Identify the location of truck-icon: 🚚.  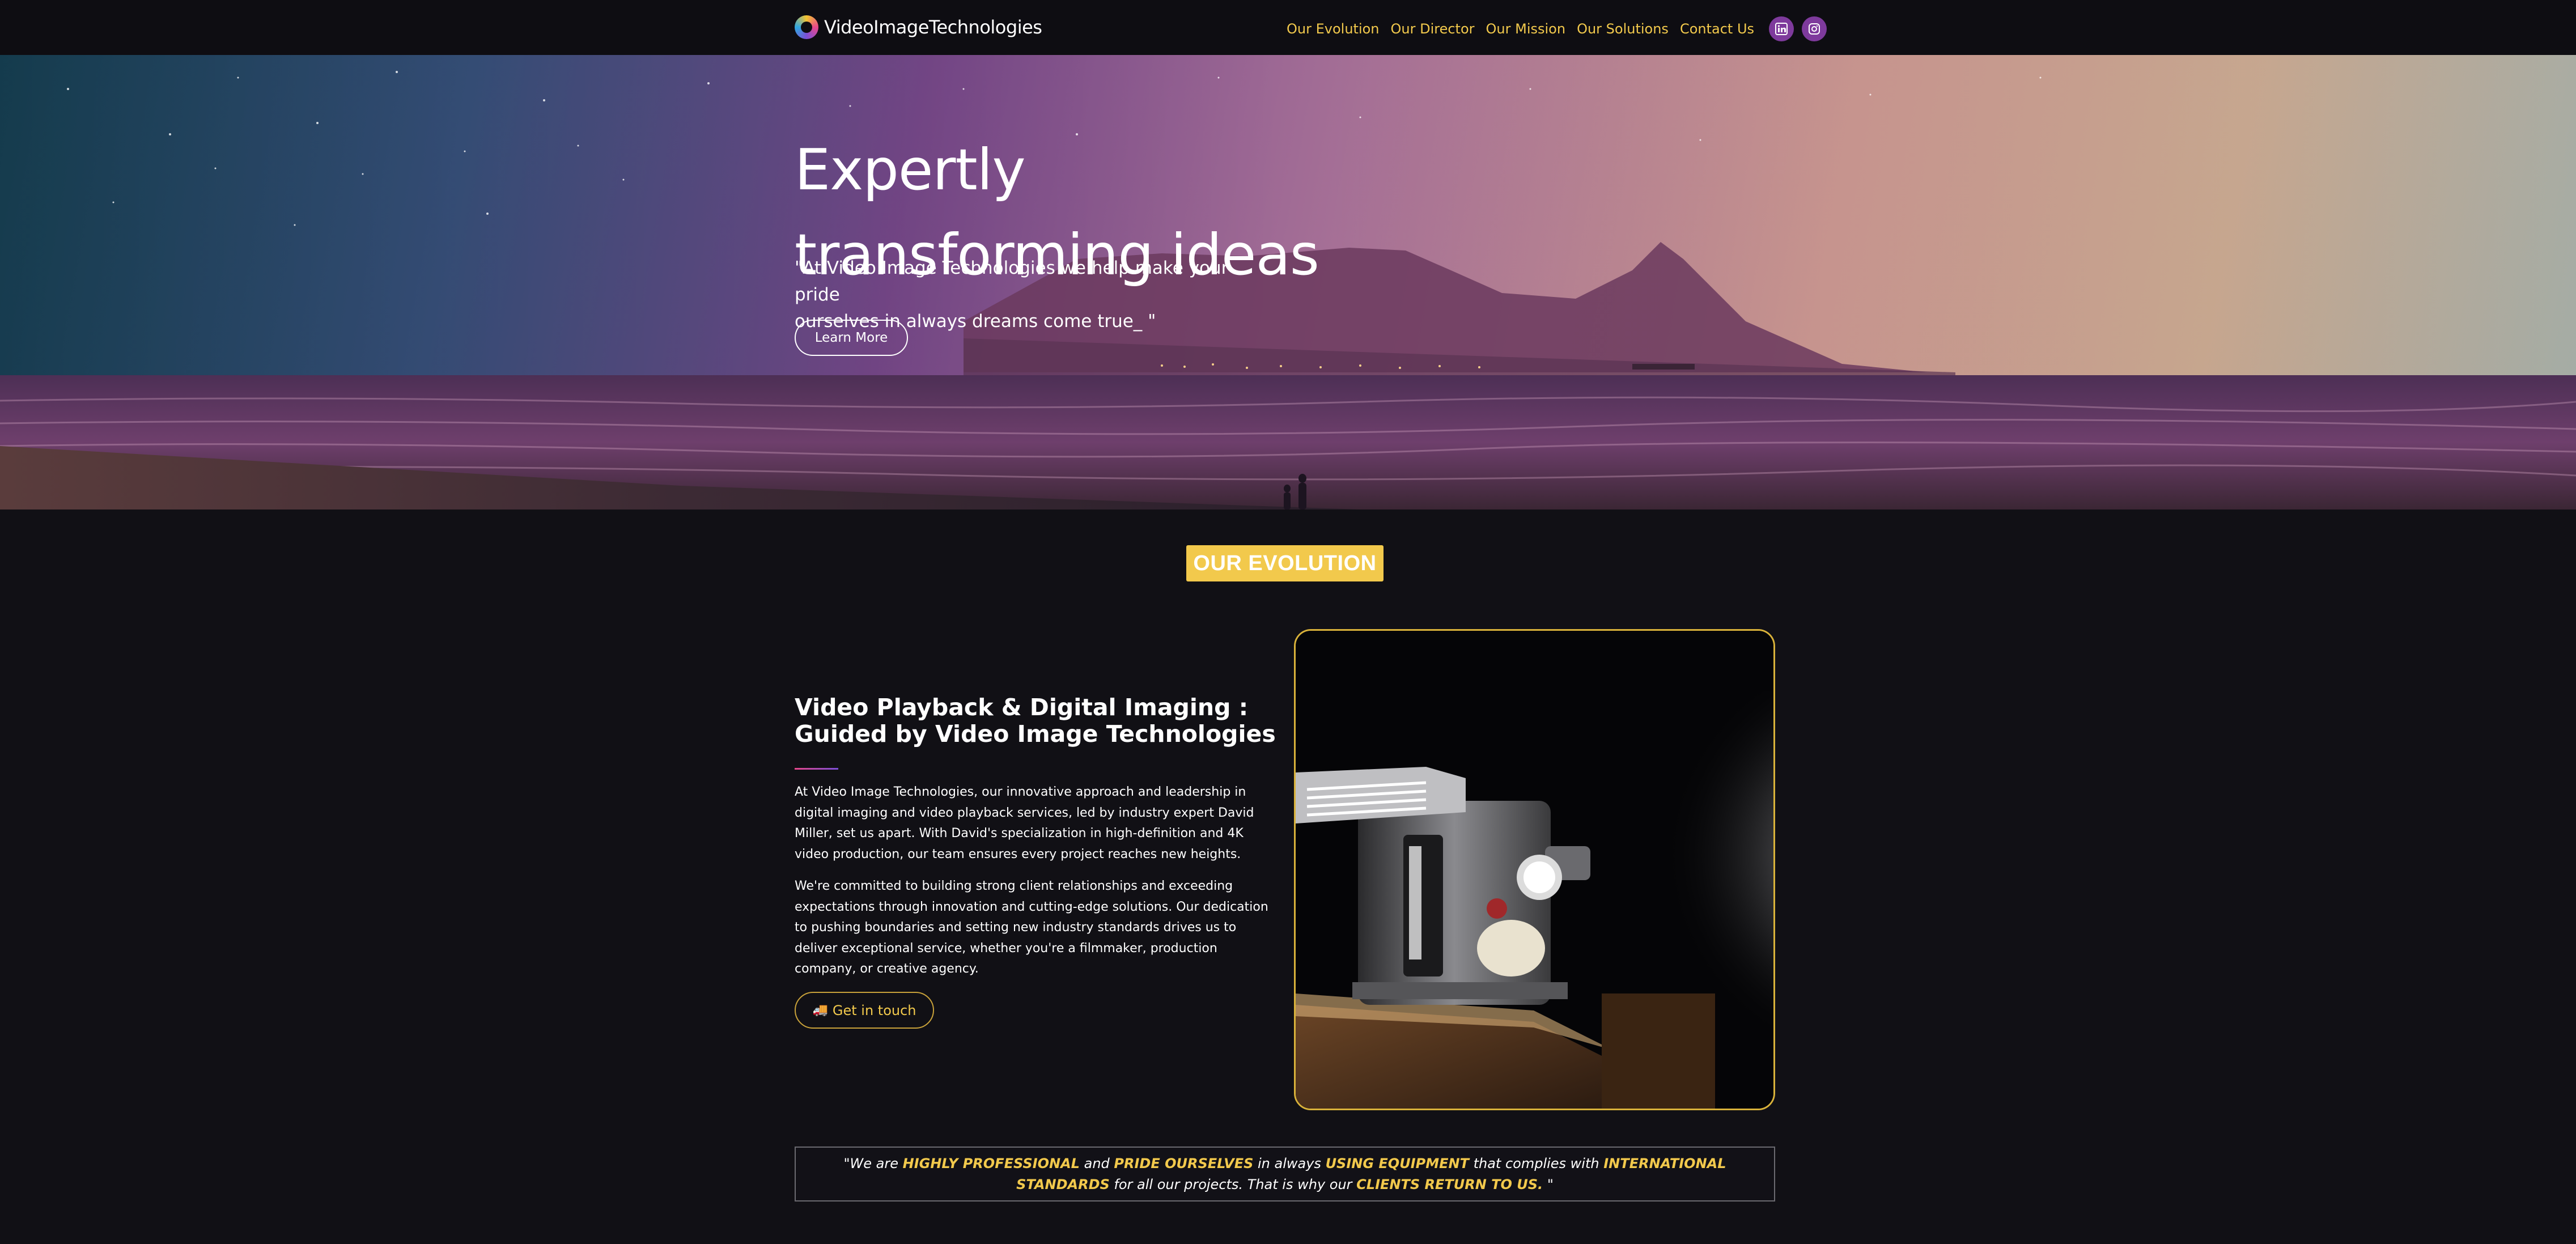
(820, 1010).